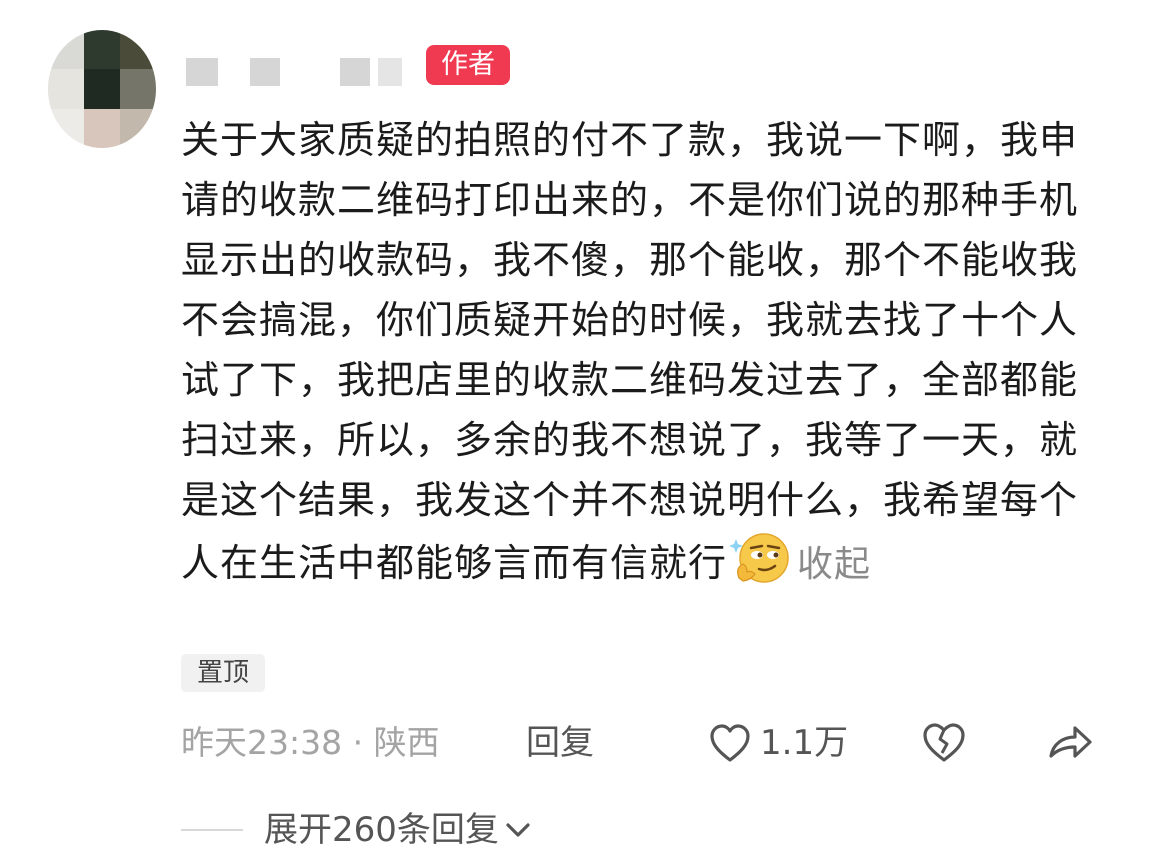 The width and height of the screenshot is (1152, 864). Describe the element at coordinates (468, 65) in the screenshot. I see `author-badge: 作者` at that location.